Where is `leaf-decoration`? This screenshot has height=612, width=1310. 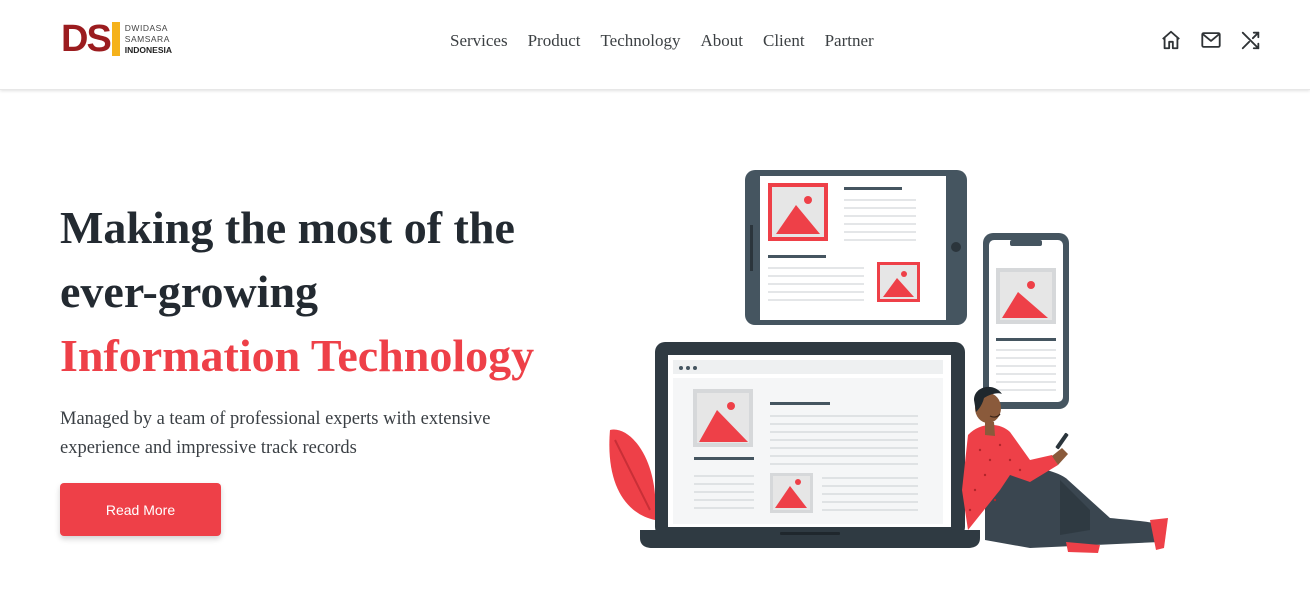
leaf-decoration is located at coordinates (632, 474).